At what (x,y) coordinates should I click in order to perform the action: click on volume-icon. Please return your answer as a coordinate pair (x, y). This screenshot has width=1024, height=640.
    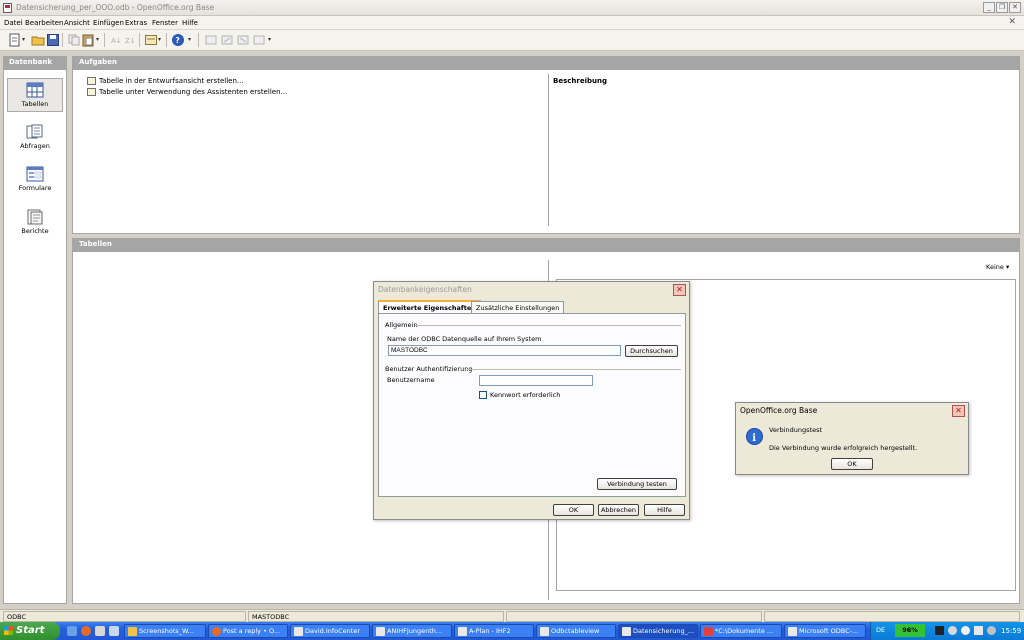
    Looking at the image, I should click on (991, 630).